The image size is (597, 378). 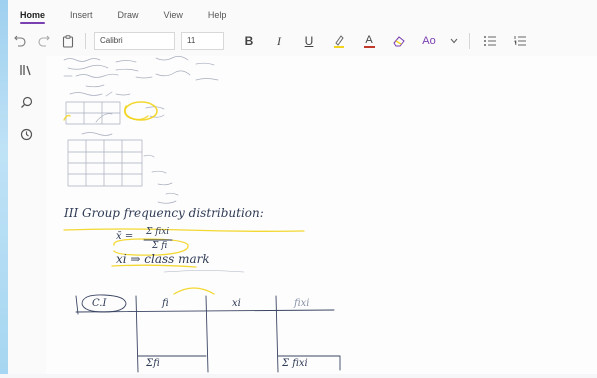 What do you see at coordinates (202, 41) in the screenshot?
I see `font-size-input: 11` at bounding box center [202, 41].